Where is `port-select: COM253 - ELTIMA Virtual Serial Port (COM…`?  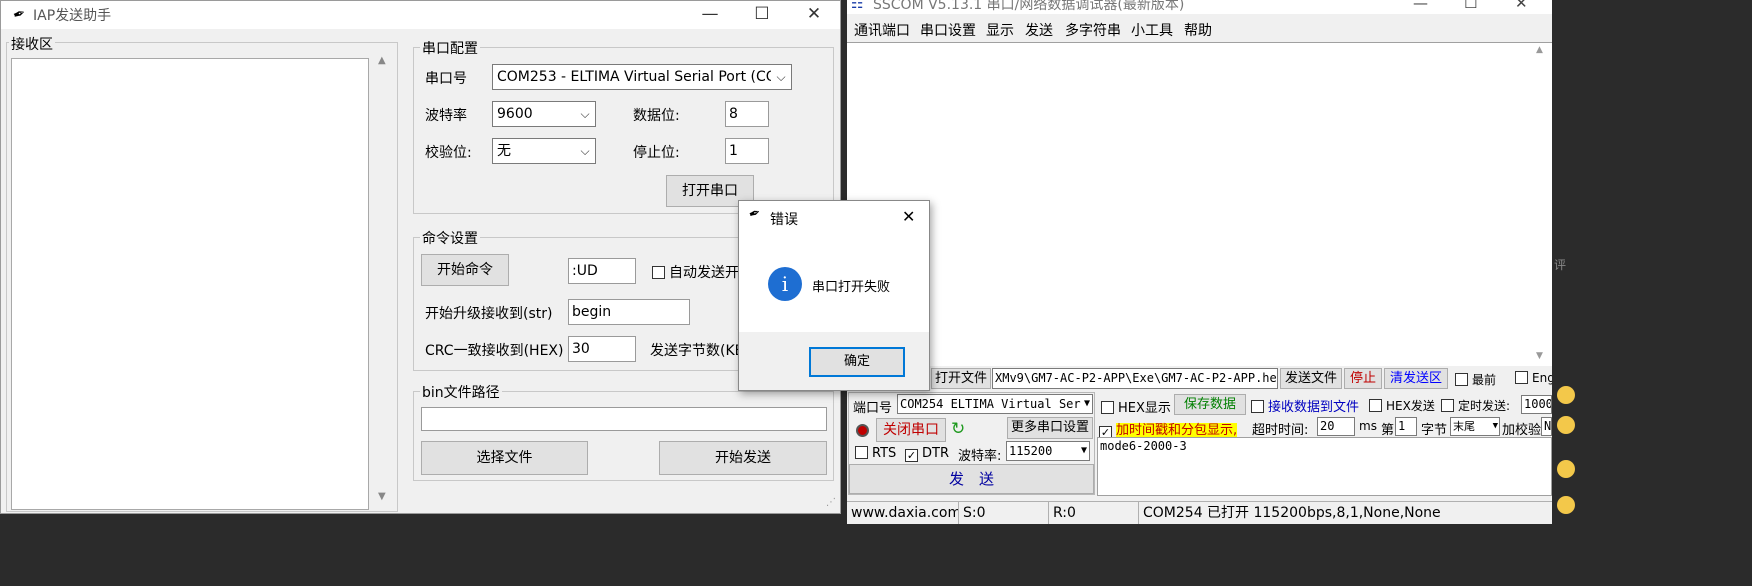 port-select: COM253 - ELTIMA Virtual Serial Port (COM… is located at coordinates (642, 77).